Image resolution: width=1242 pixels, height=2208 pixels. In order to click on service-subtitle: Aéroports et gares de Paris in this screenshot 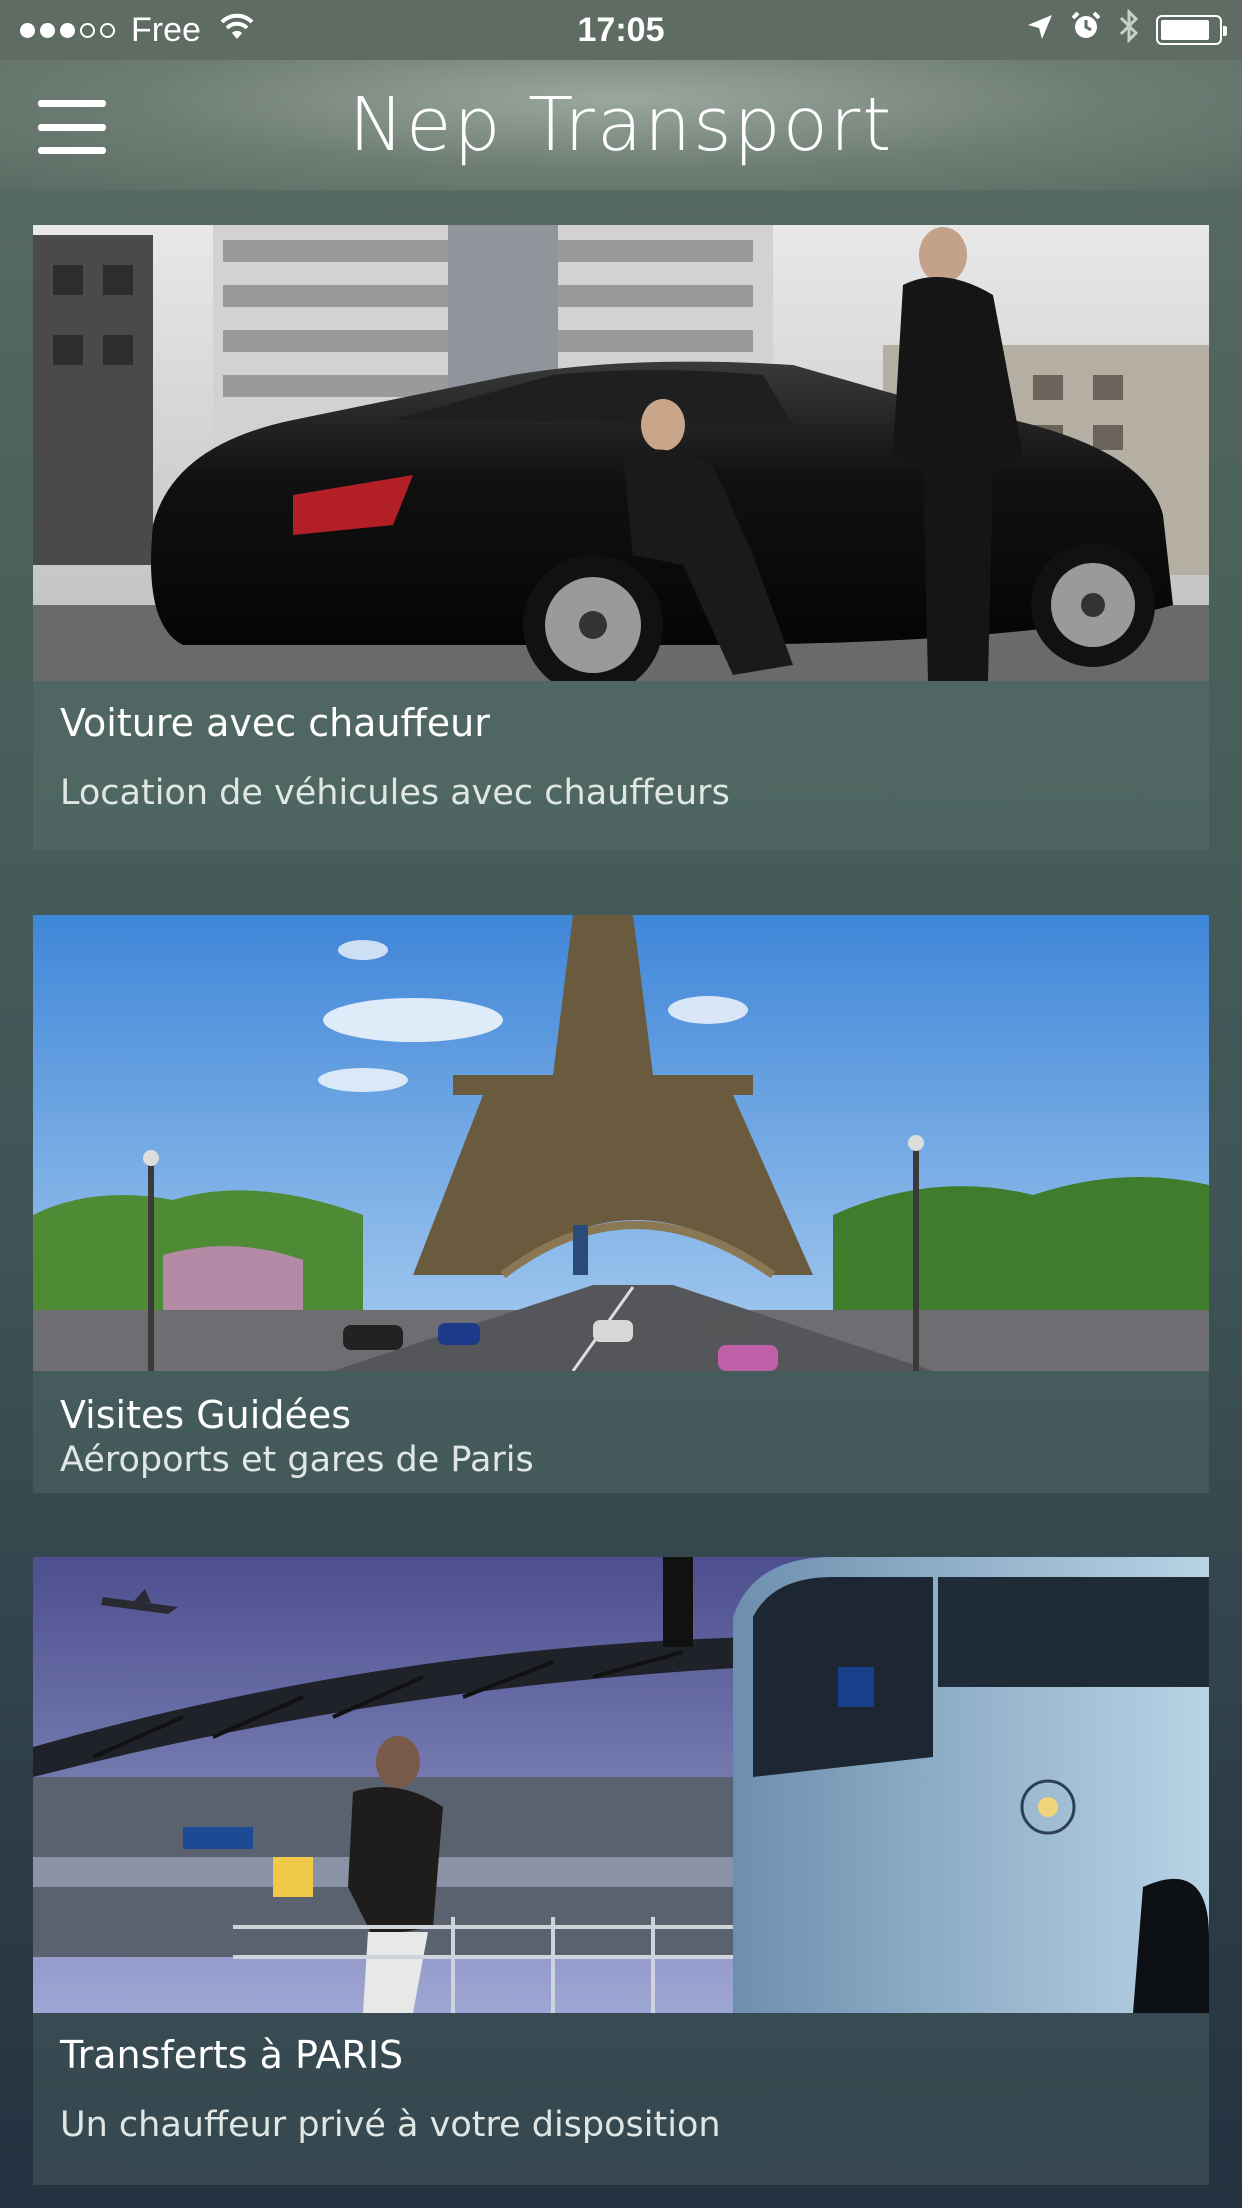, I will do `click(297, 1460)`.